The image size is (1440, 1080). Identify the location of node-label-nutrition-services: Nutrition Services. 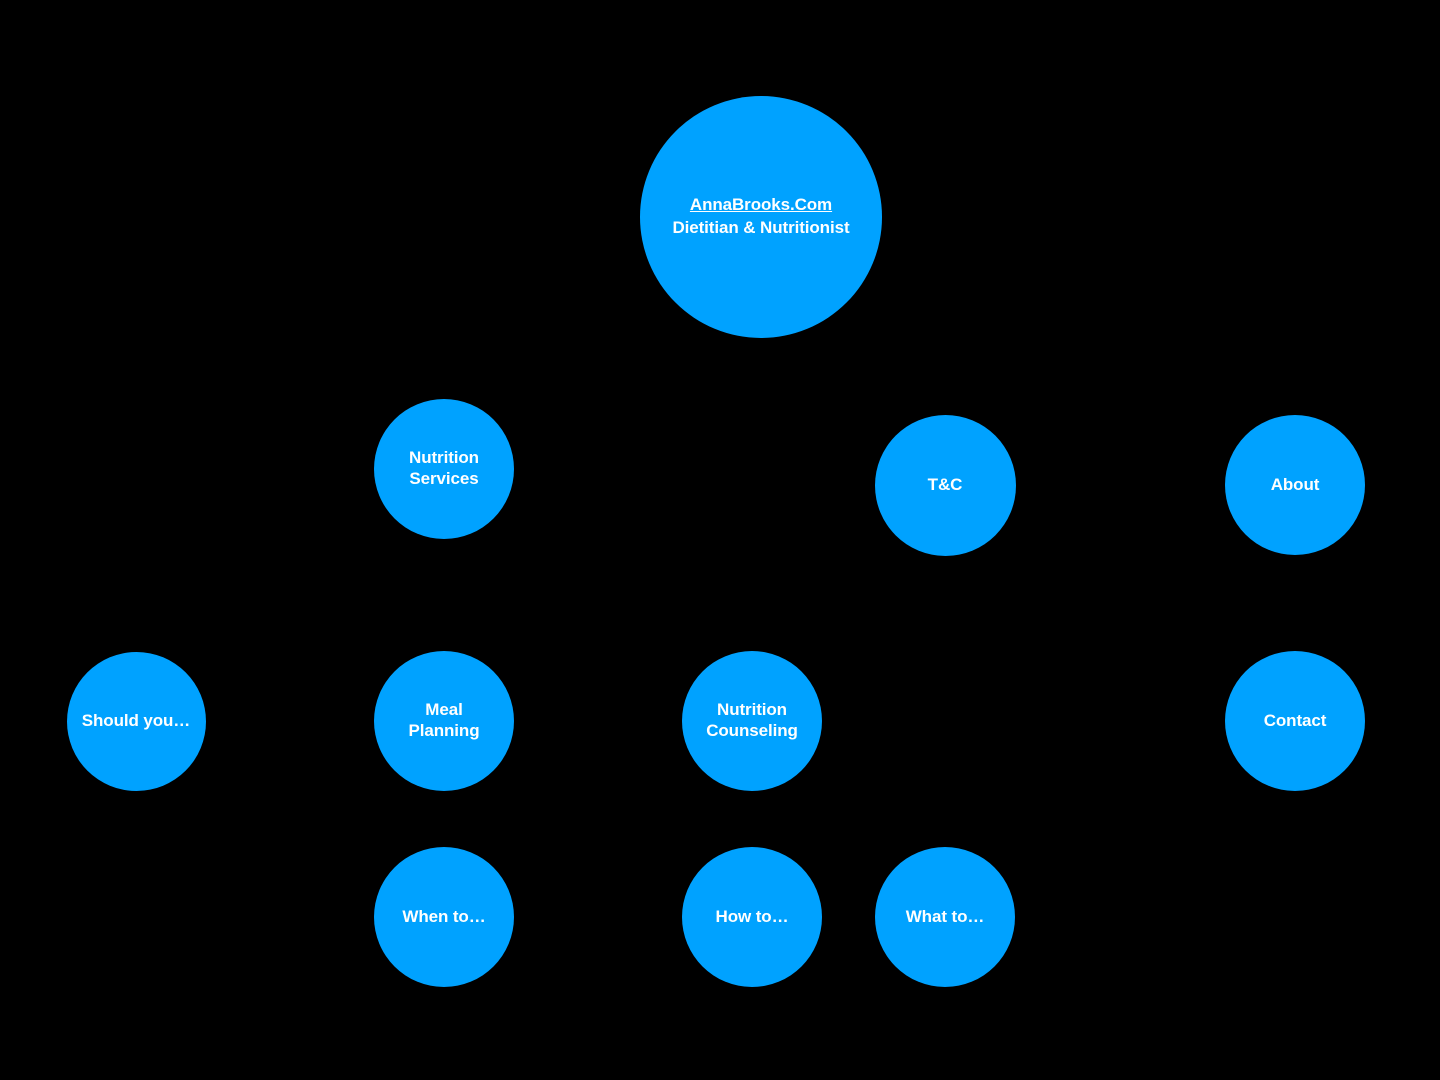
(444, 468).